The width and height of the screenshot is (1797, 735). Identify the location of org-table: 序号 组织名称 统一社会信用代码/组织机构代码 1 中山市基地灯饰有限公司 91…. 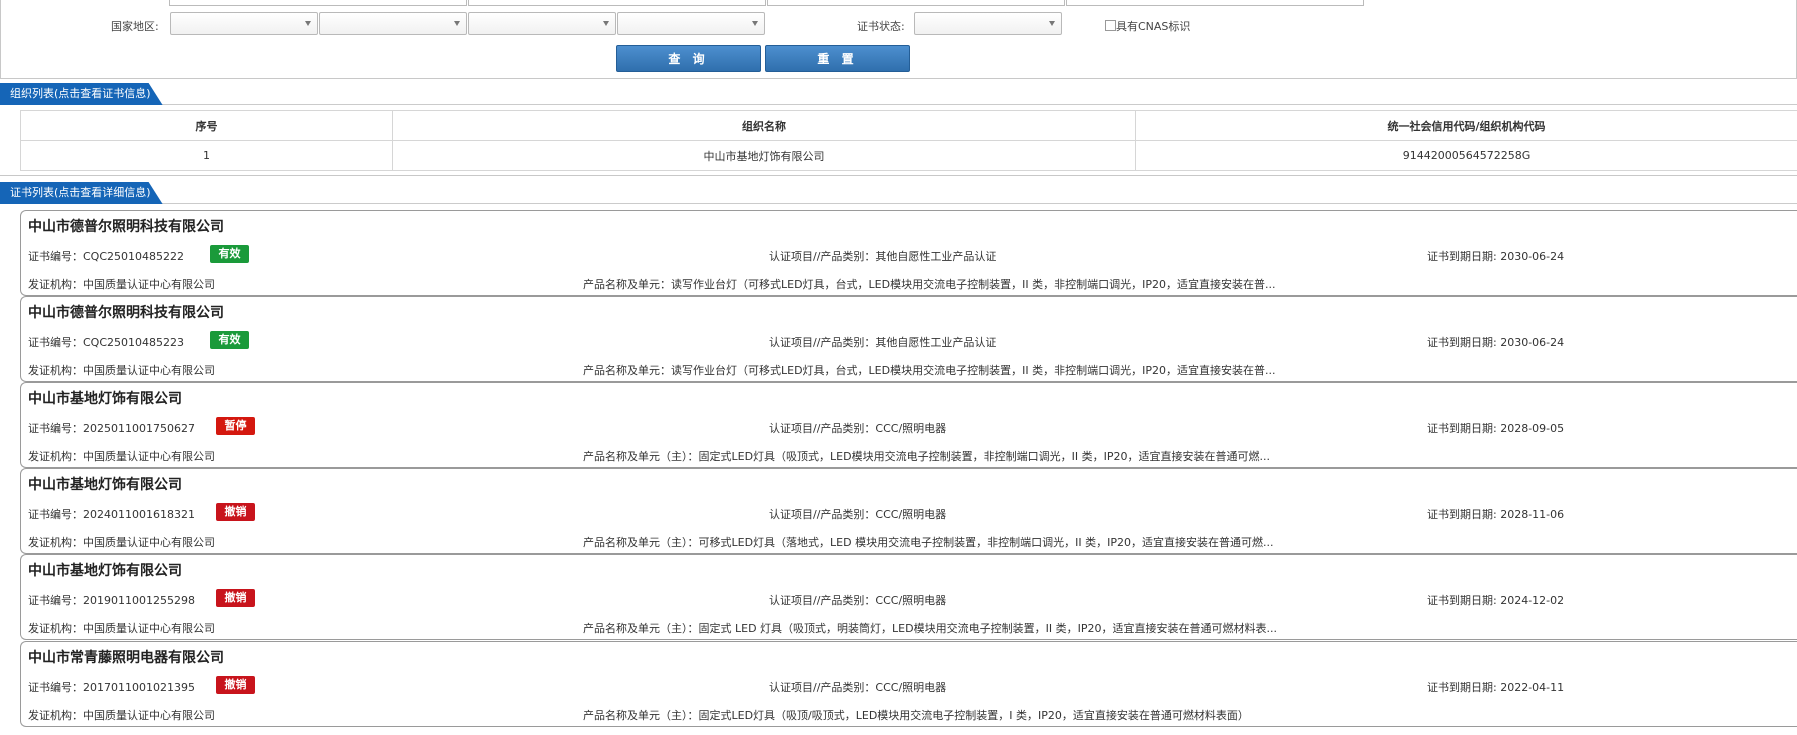
(908, 140).